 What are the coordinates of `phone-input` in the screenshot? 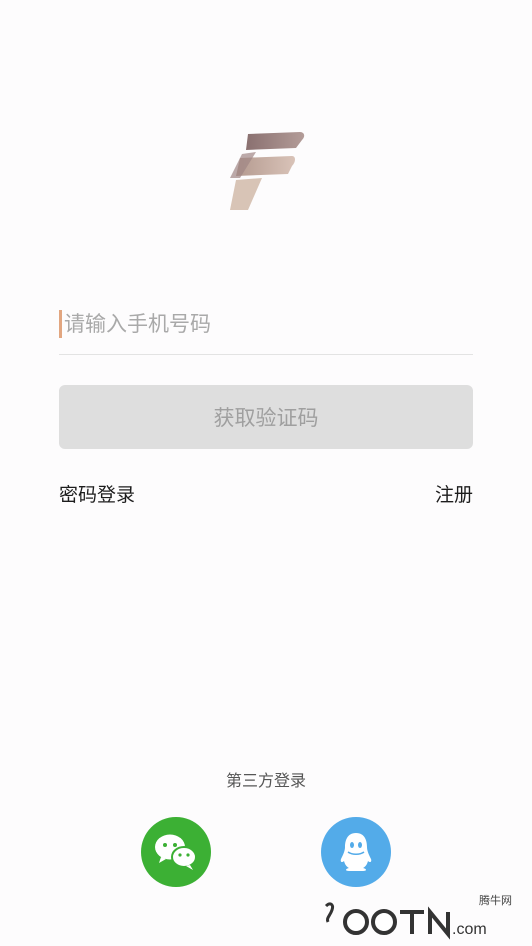 It's located at (268, 324).